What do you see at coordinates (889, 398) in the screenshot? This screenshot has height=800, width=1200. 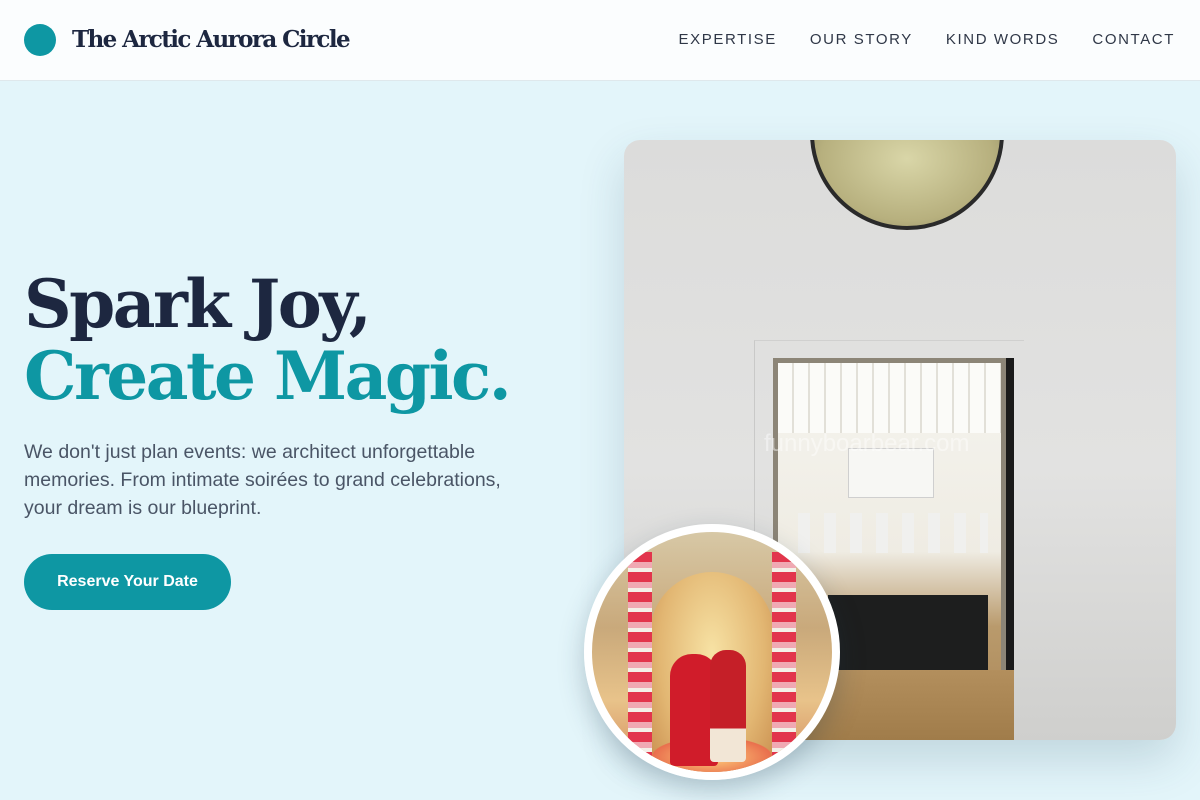 I see `hall-ceiling` at bounding box center [889, 398].